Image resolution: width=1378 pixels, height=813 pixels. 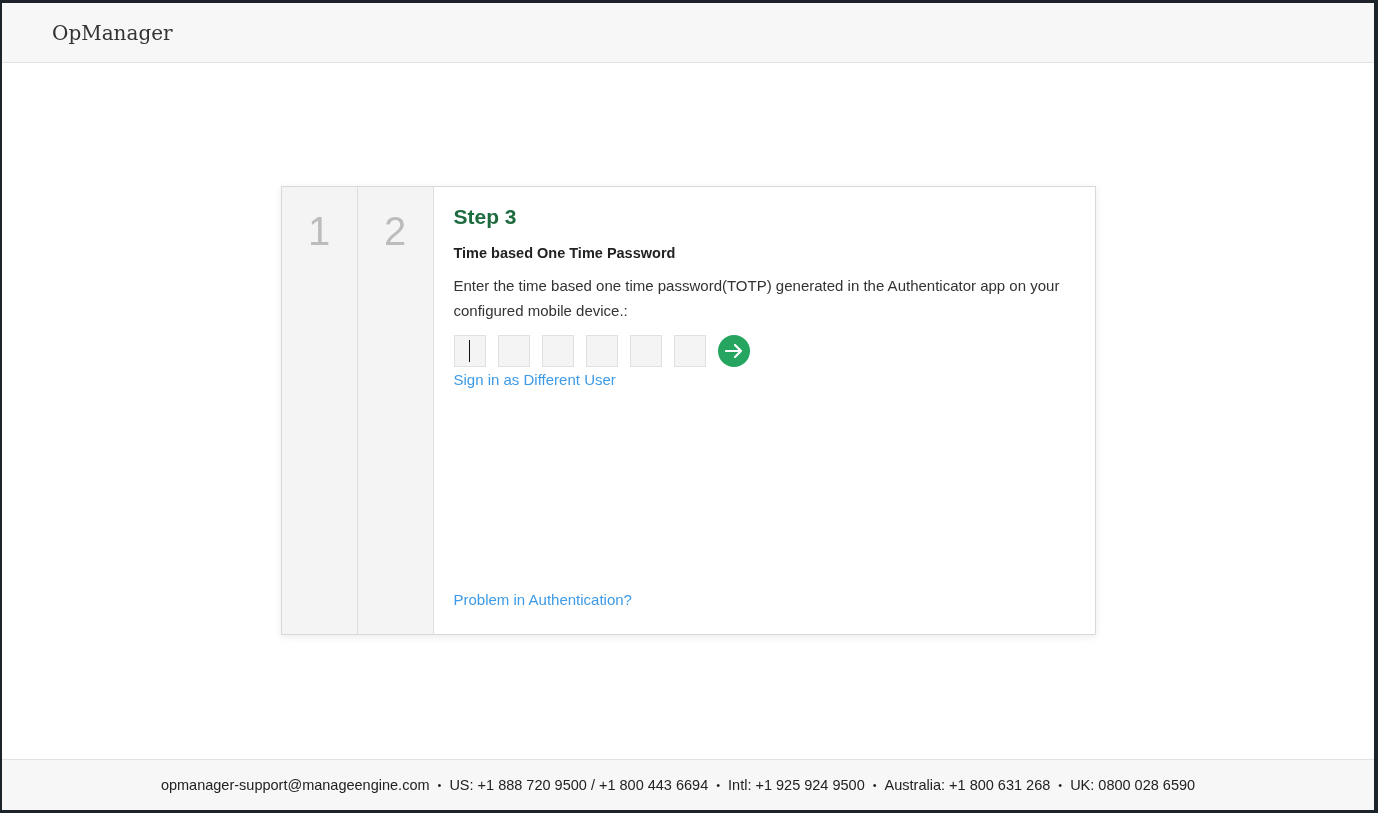 What do you see at coordinates (112, 32) in the screenshot?
I see `app-title: OpManager` at bounding box center [112, 32].